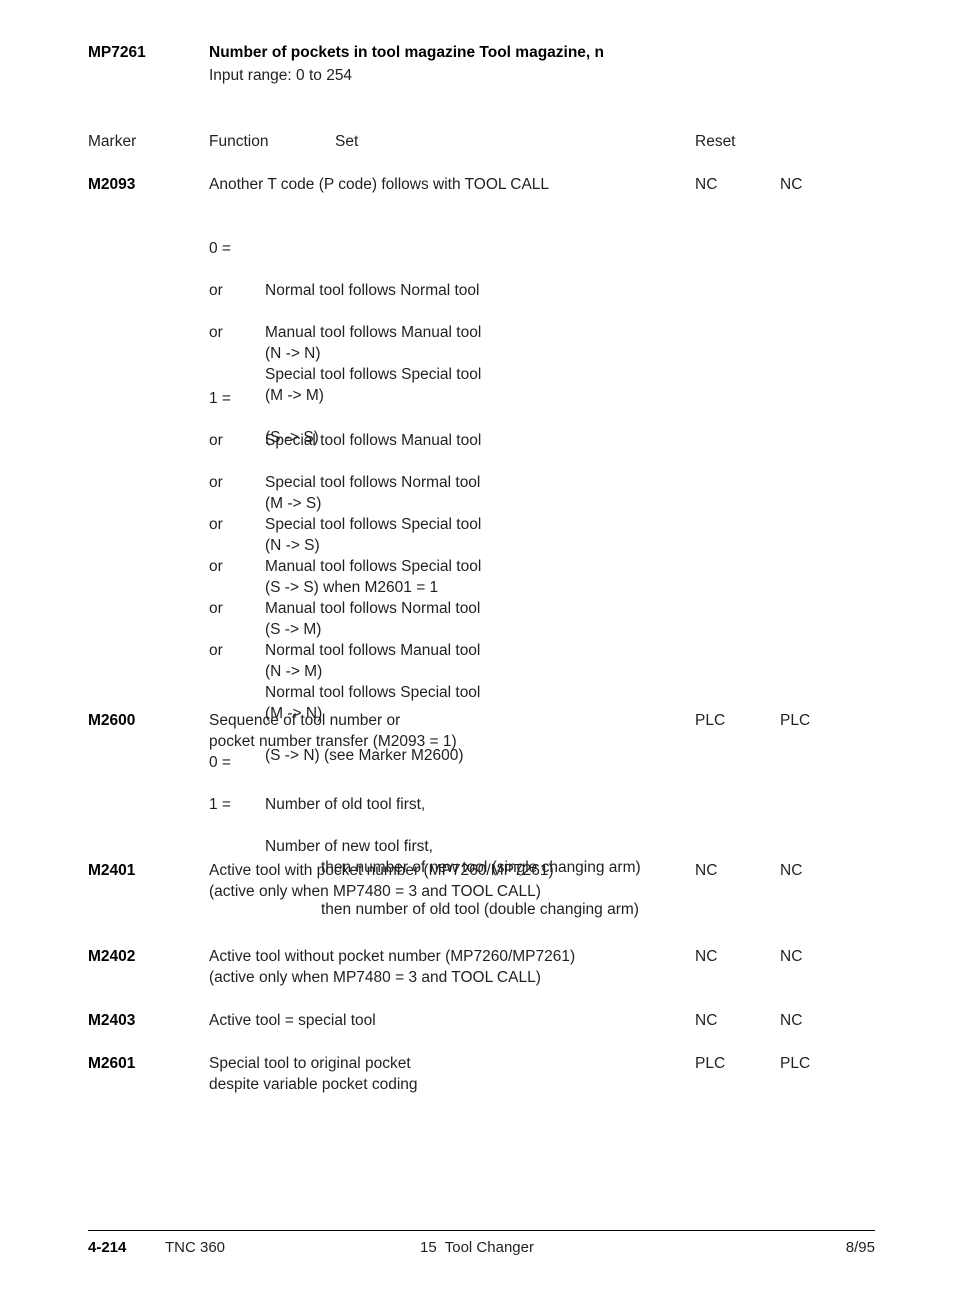 This screenshot has height=1294, width=954. I want to click on marker-label: M2093, so click(112, 184).